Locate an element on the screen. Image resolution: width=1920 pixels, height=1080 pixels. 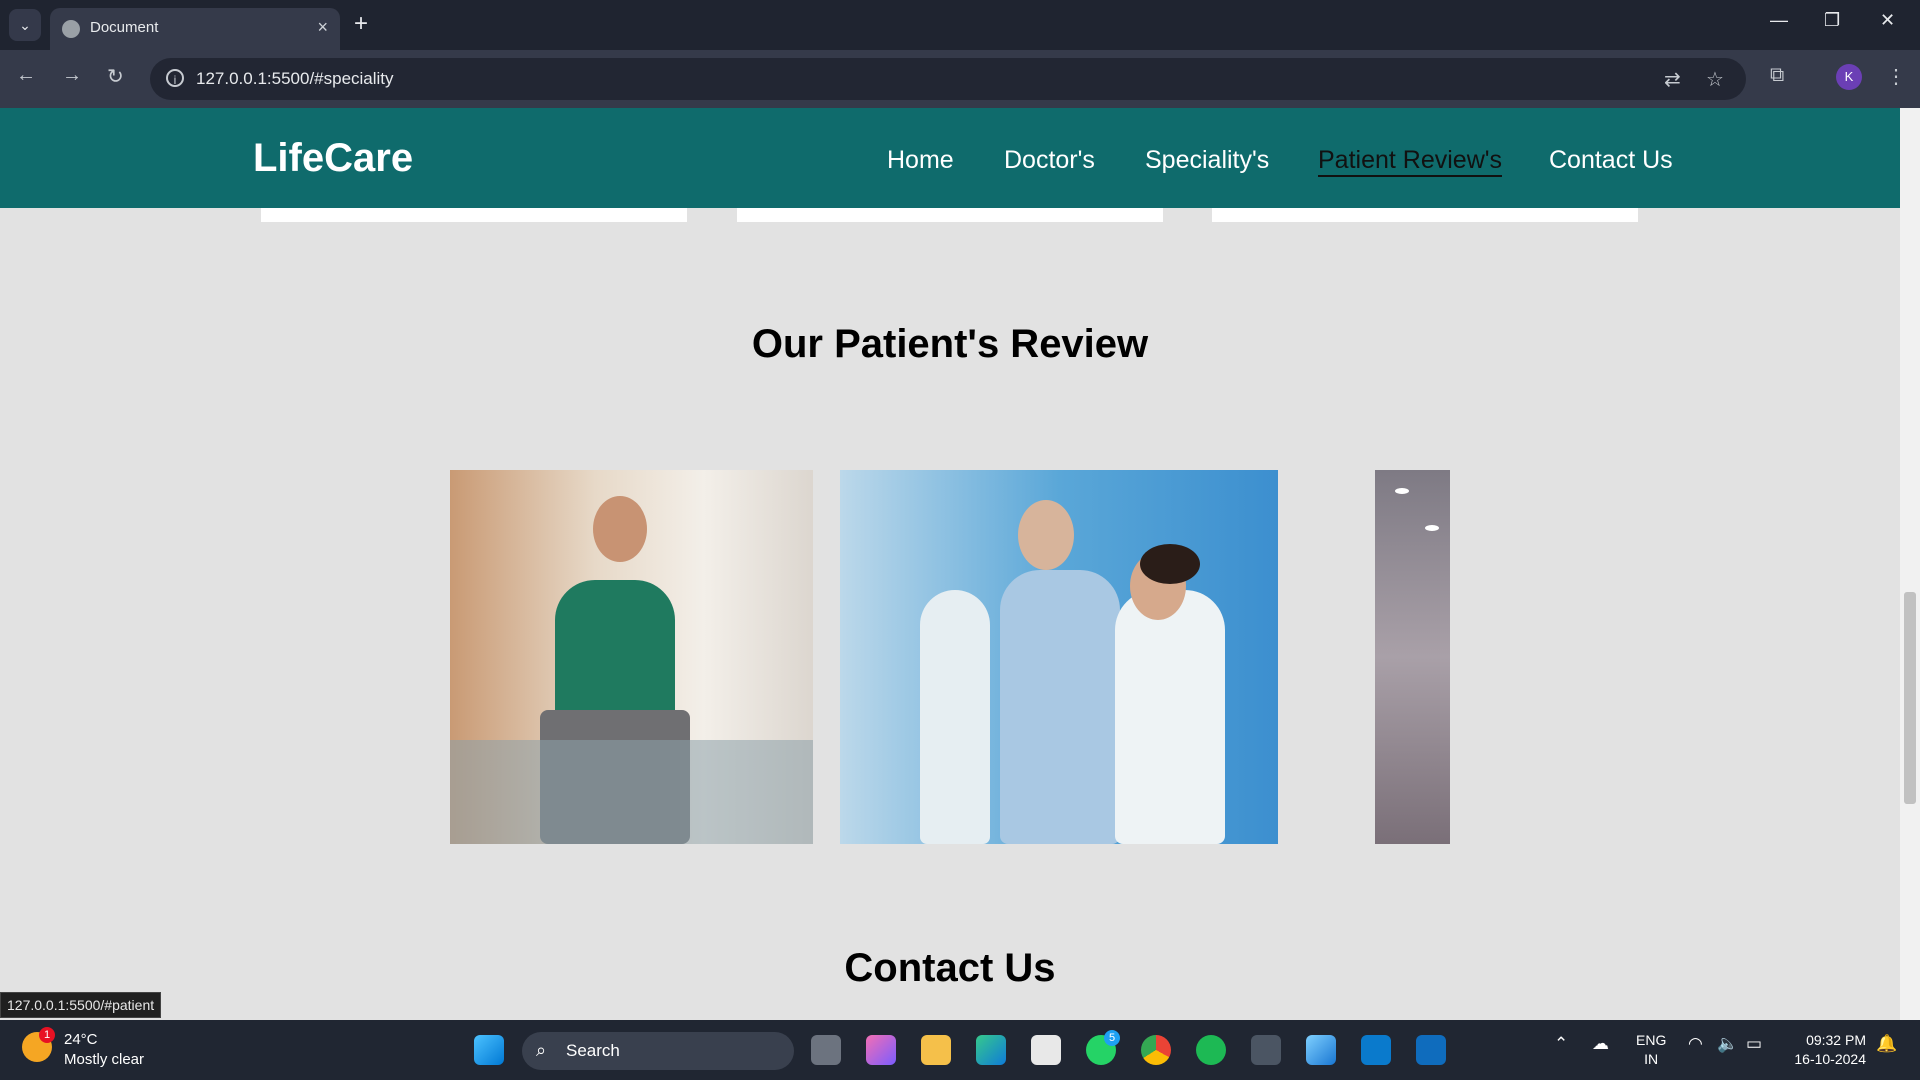
battery-icon: ▭ is located at coordinates (1754, 1044).